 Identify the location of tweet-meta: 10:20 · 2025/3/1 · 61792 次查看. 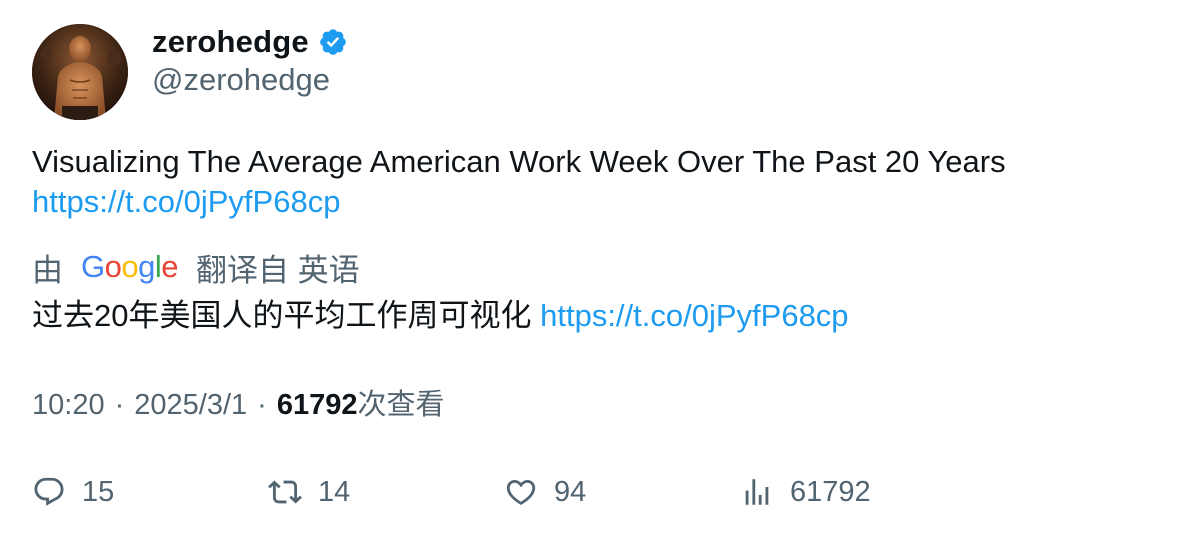
(238, 405).